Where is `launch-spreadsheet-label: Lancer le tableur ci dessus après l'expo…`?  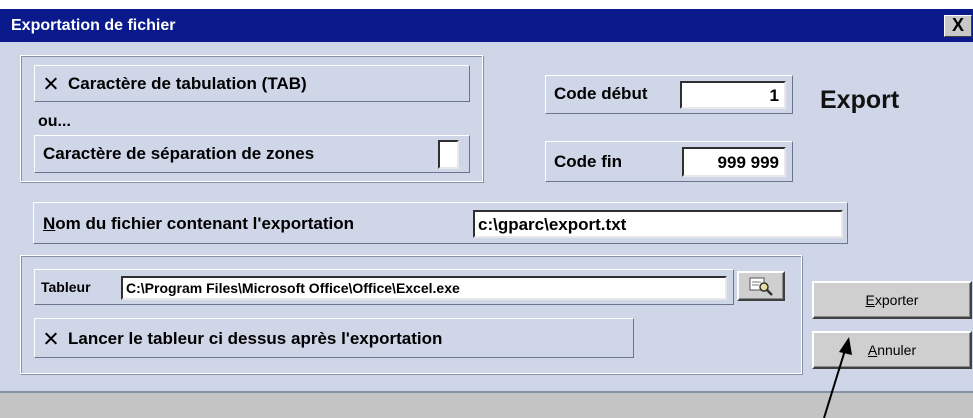
launch-spreadsheet-label: Lancer le tableur ci dessus après l'expo… is located at coordinates (255, 338).